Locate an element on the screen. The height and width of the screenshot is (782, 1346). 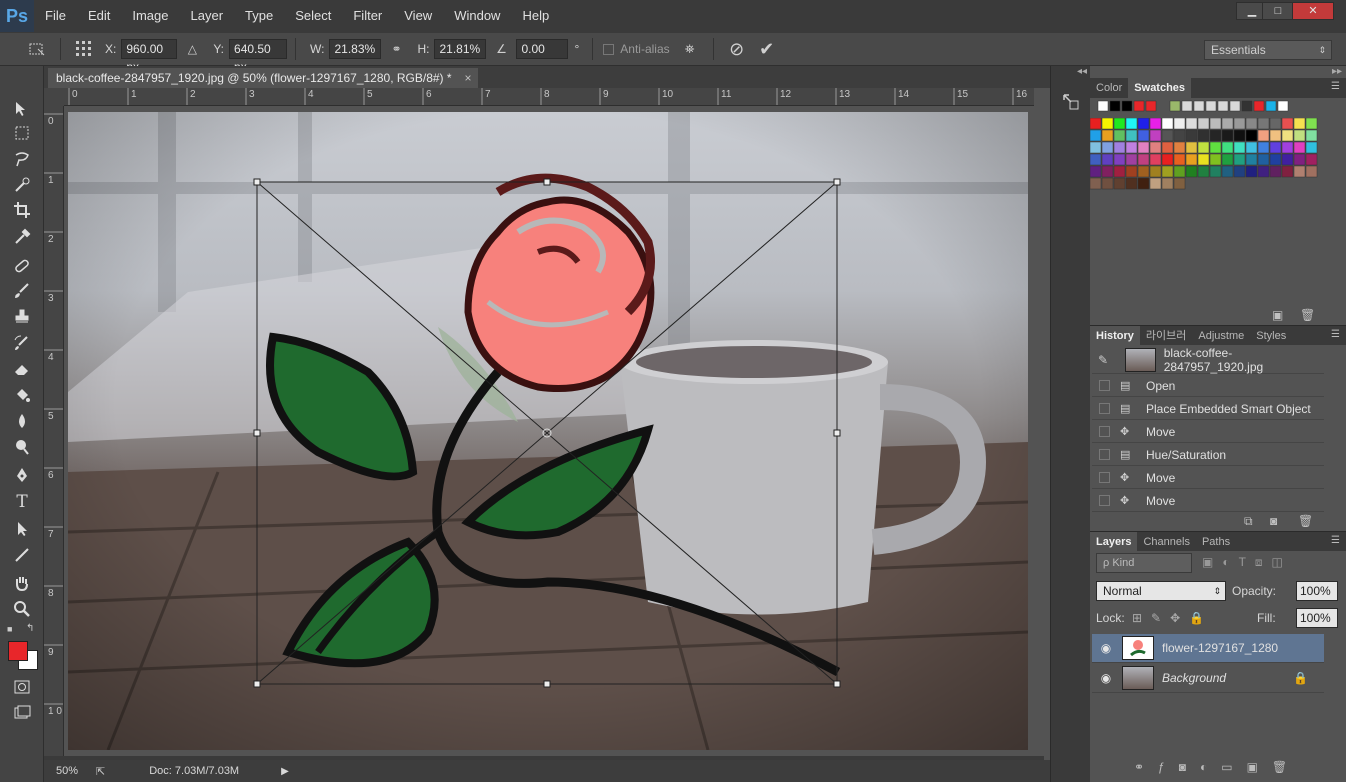
history-state: ▤ Open is located at coordinates (1208, 386).